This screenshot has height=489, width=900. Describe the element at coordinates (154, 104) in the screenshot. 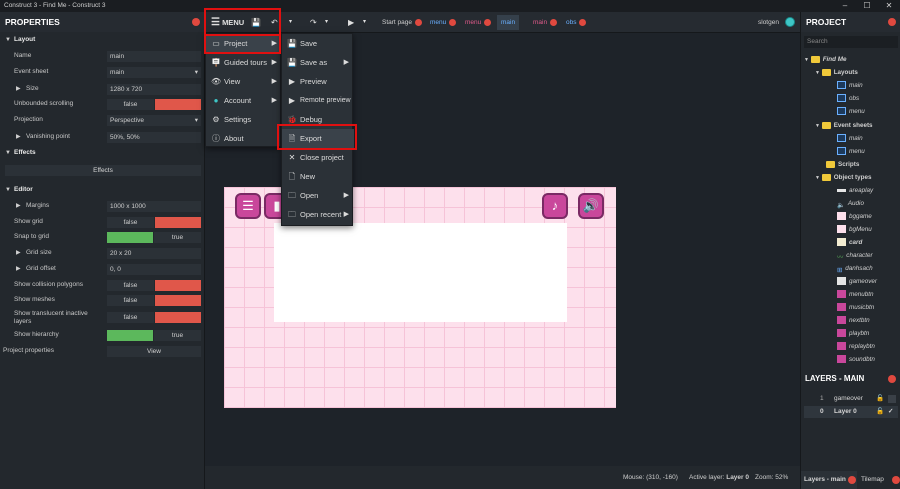

I see `unbounded-toggle: false` at that location.